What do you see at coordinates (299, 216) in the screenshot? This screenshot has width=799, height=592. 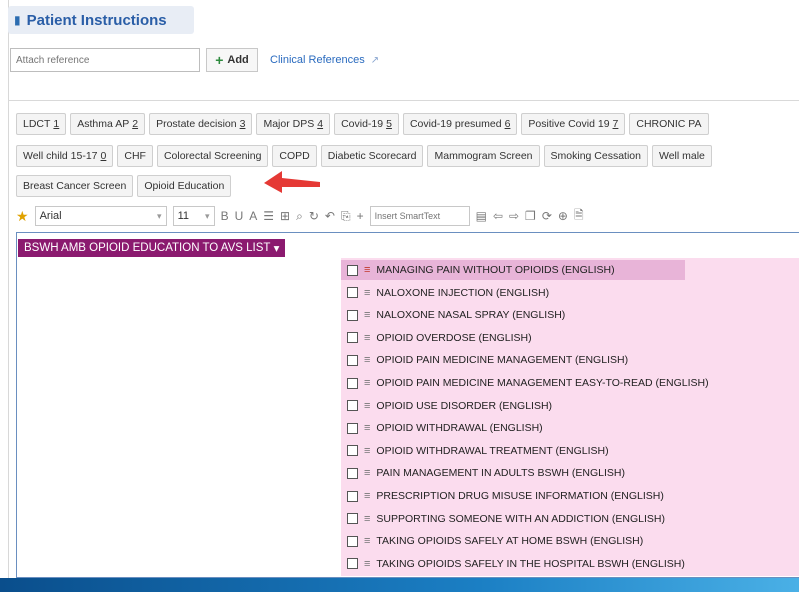 I see `find-icon: ⌕` at bounding box center [299, 216].